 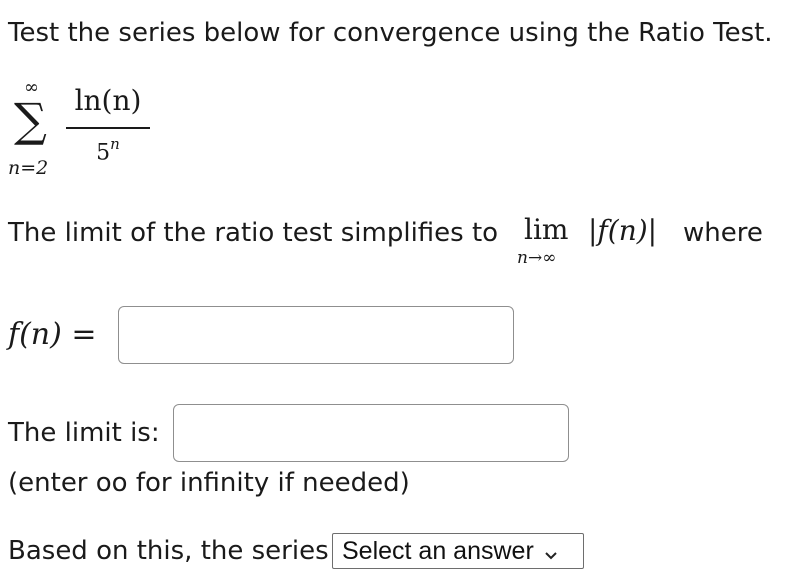 What do you see at coordinates (546, 229) in the screenshot?
I see `limit-word: lim` at bounding box center [546, 229].